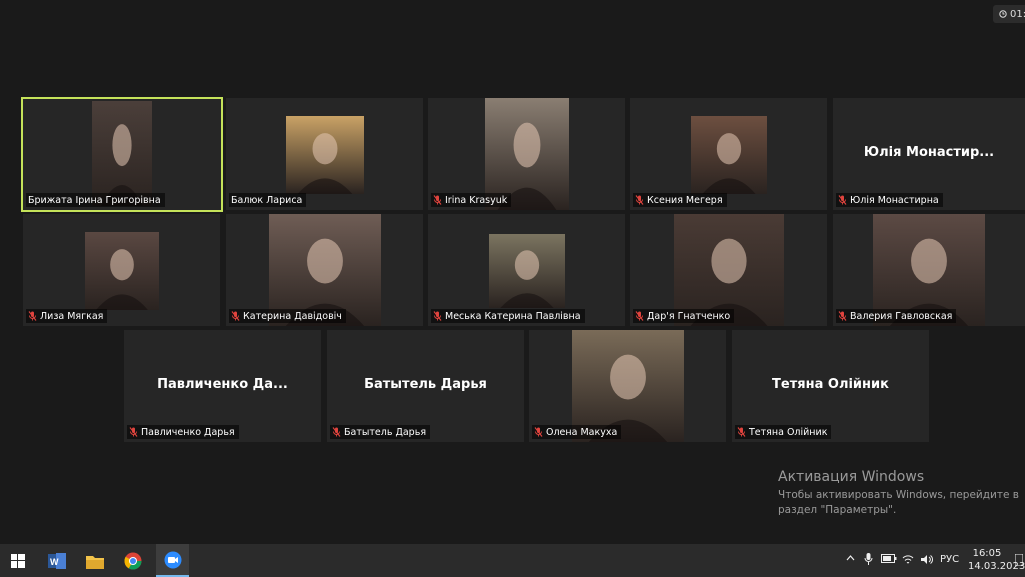 This screenshot has width=1025, height=577. I want to click on taskbar: W РУС 16:05 14.03.2023, so click(512, 560).